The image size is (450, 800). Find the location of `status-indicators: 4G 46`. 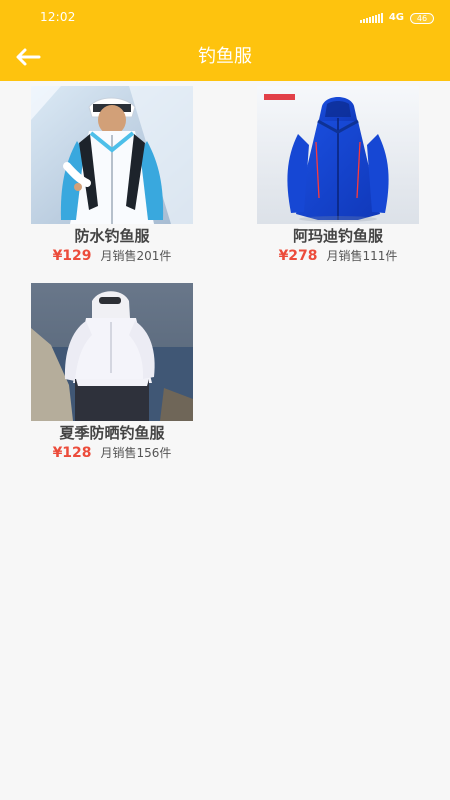

status-indicators: 4G 46 is located at coordinates (396, 18).